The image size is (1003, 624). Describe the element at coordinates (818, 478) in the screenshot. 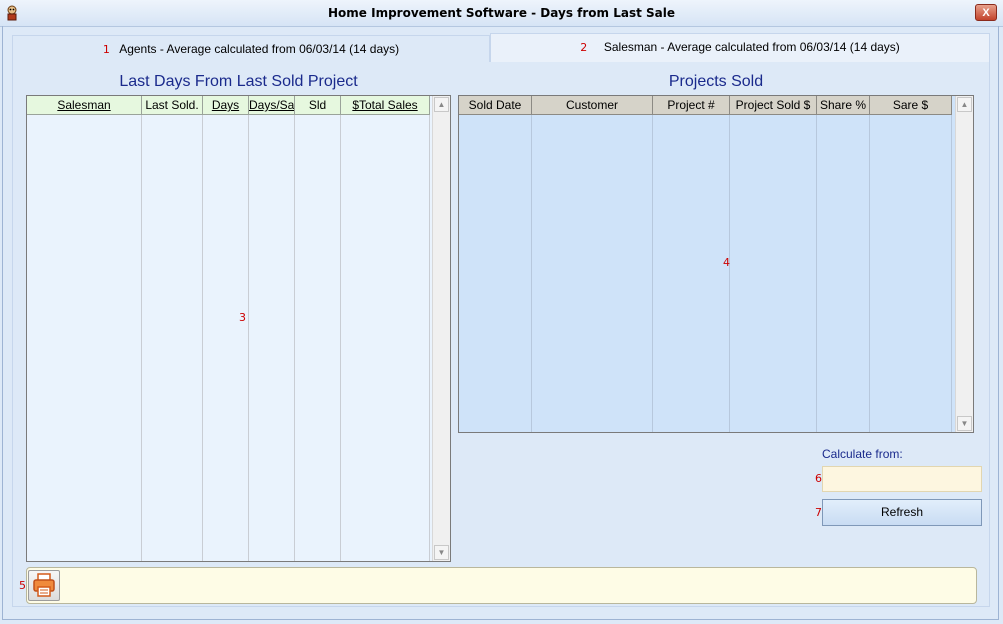

I see `marker-6: 6` at that location.